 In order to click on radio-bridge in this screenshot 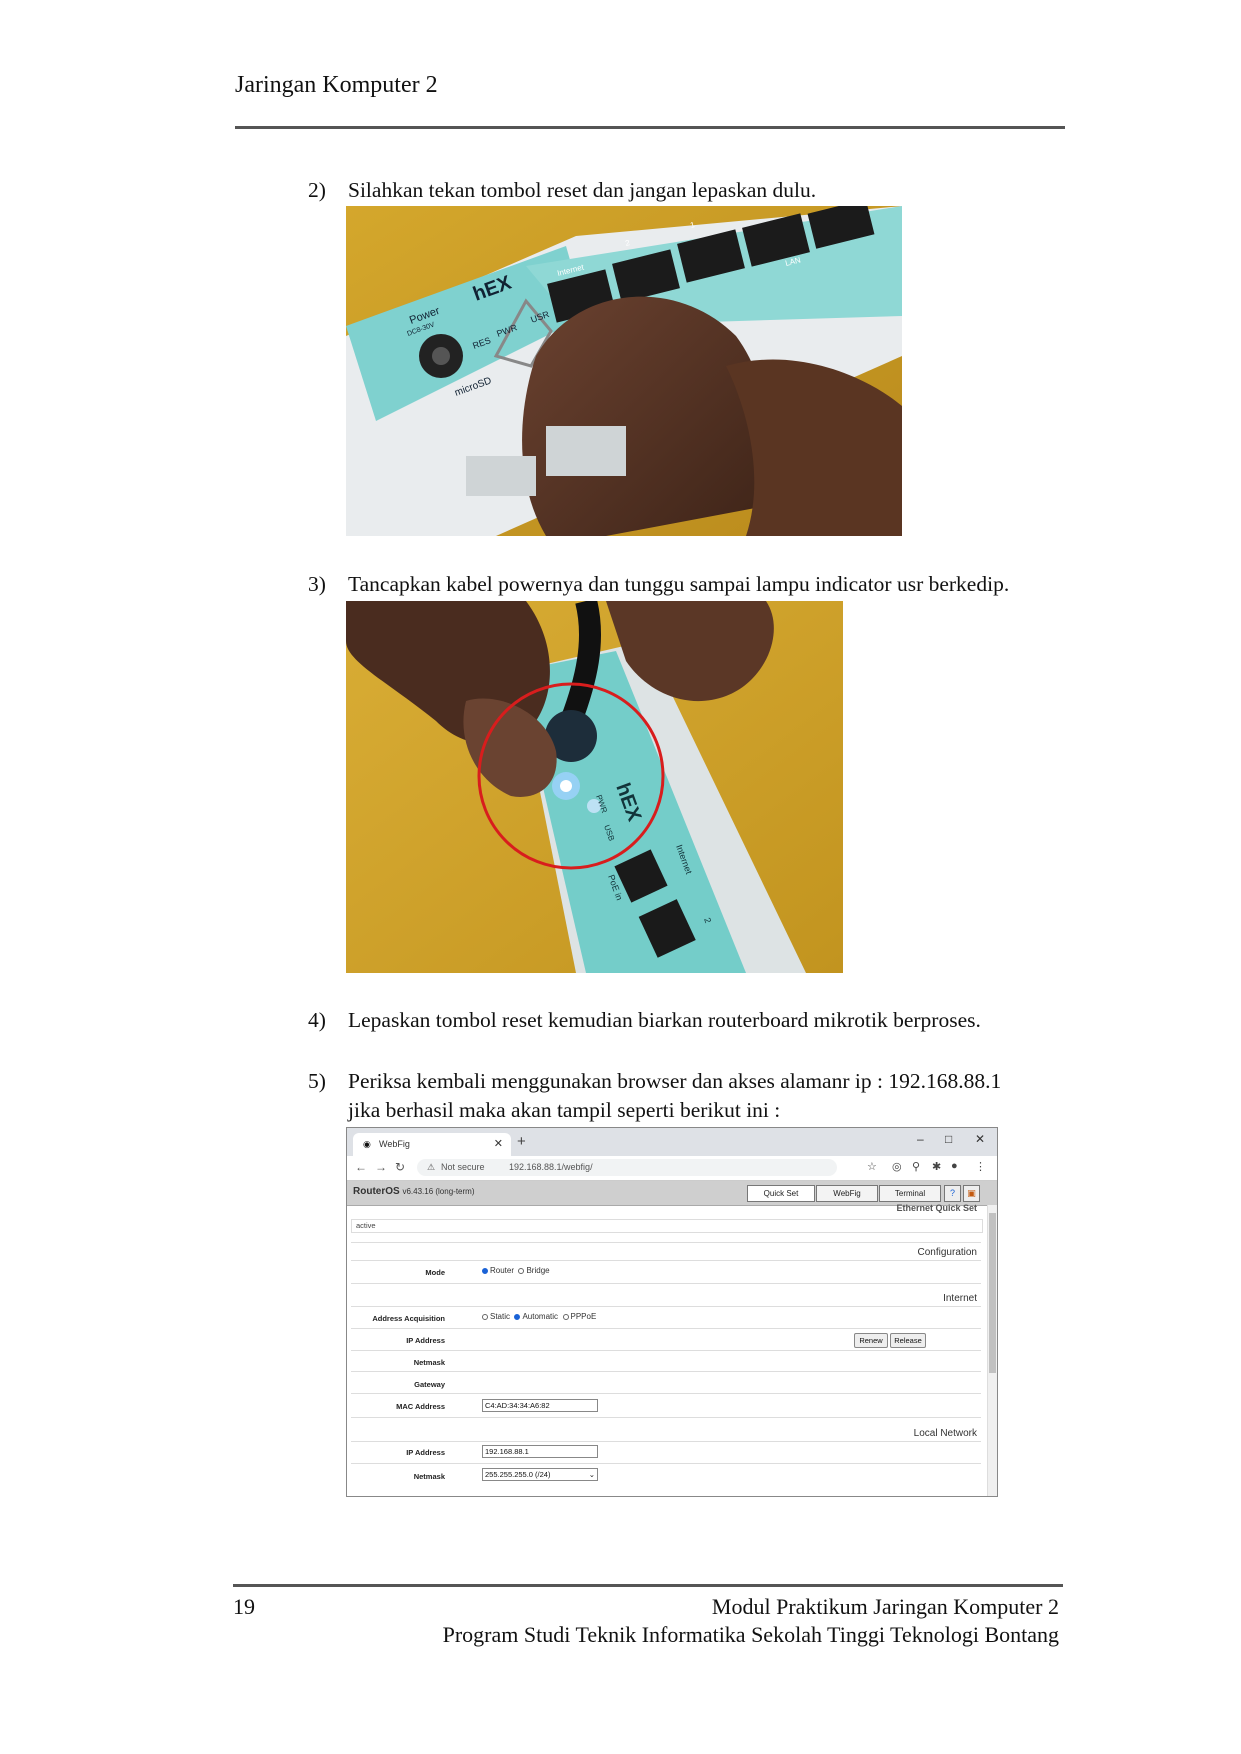, I will do `click(521, 1270)`.